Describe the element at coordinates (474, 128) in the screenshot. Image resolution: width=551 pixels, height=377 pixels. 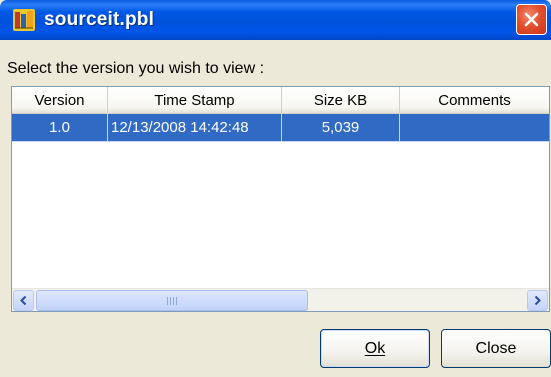
I see `cell-comments` at that location.